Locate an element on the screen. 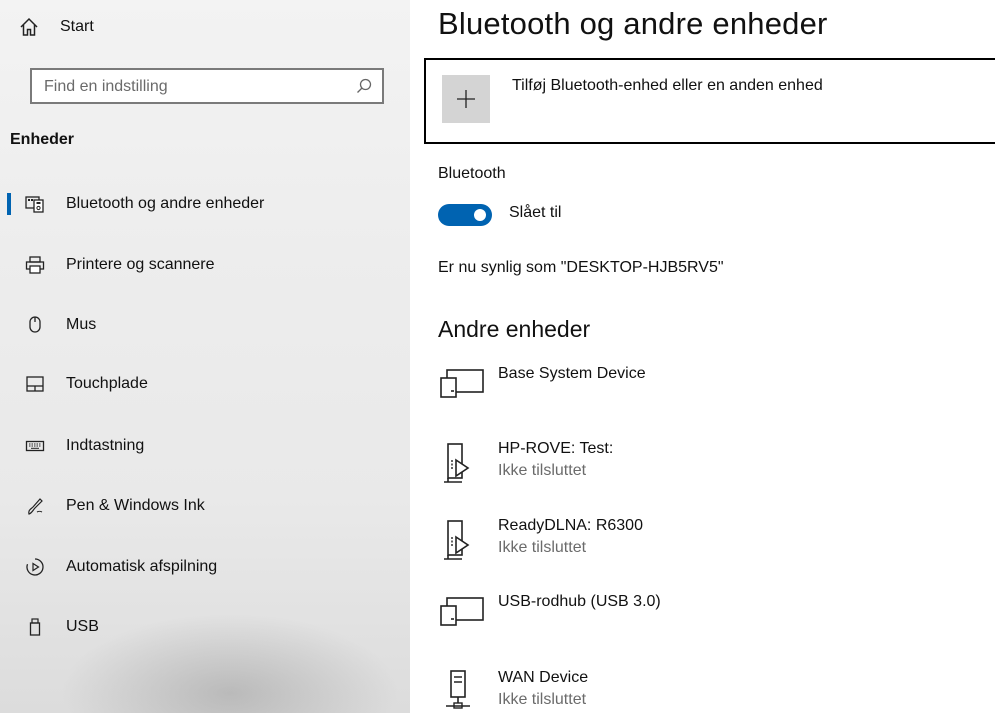 The width and height of the screenshot is (995, 725). mouse-icon is located at coordinates (35, 325).